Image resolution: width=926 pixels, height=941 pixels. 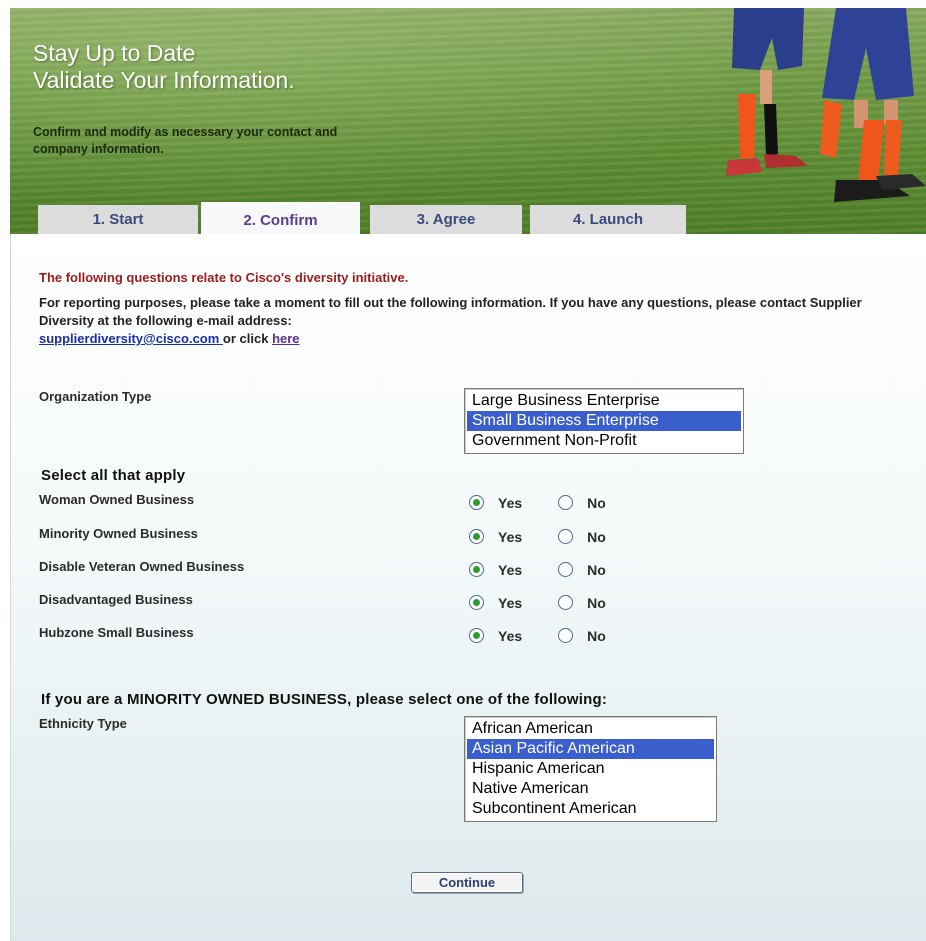 What do you see at coordinates (446, 219) in the screenshot?
I see `tab-agree: 3. Agree` at bounding box center [446, 219].